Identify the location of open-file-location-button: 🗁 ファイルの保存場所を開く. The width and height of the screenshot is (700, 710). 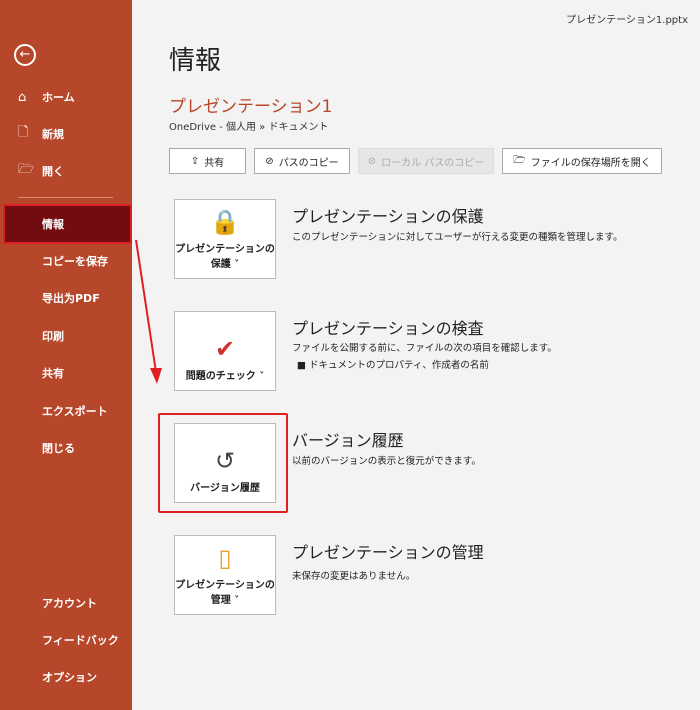
(582, 161).